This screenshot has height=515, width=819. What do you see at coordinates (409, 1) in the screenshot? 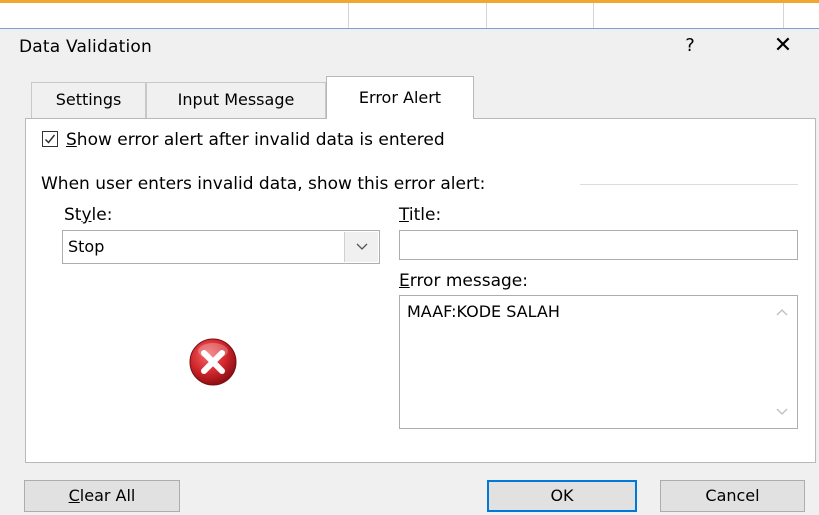
I see `selection-border` at bounding box center [409, 1].